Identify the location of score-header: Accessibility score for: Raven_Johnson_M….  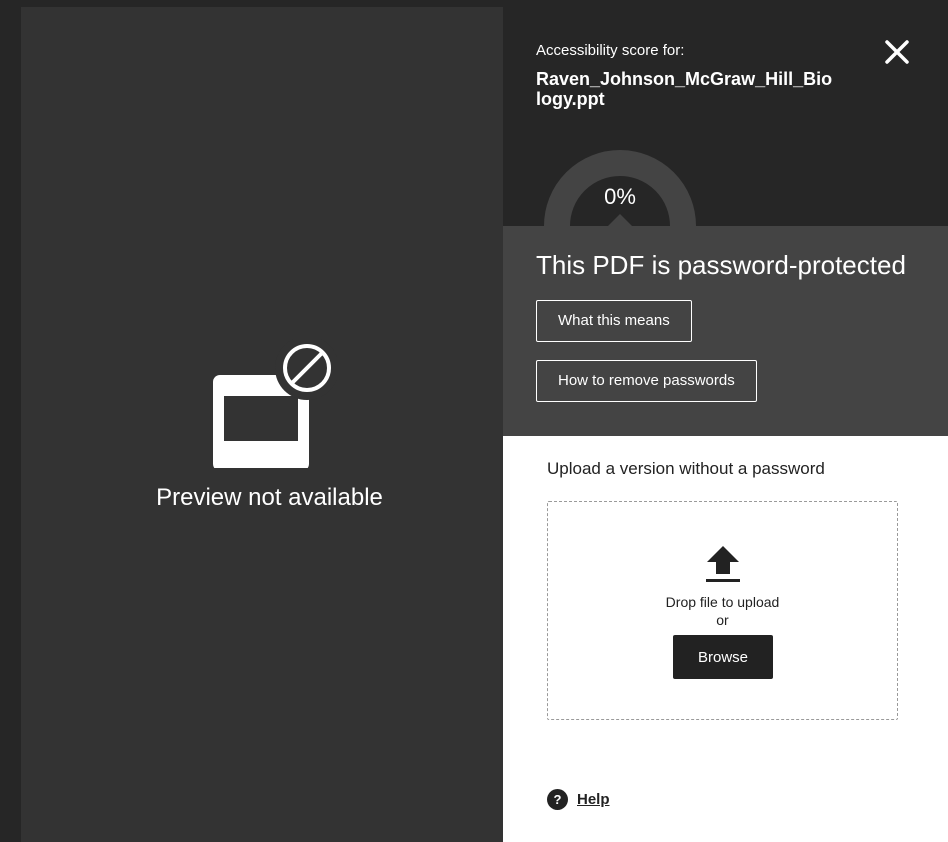
(725, 116).